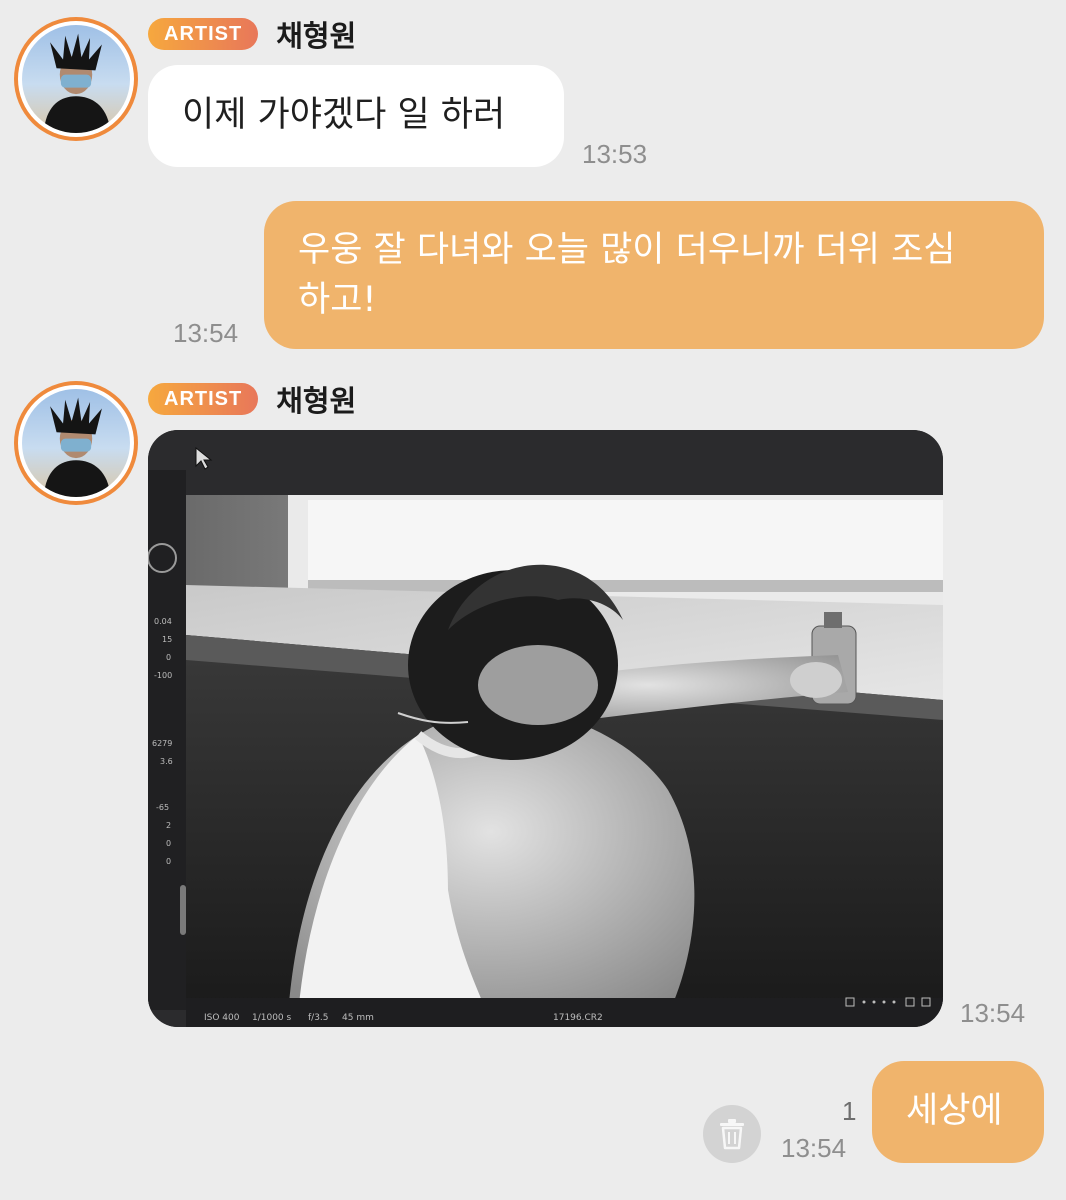  I want to click on svg-text: 17196.CR2, so click(578, 1018).